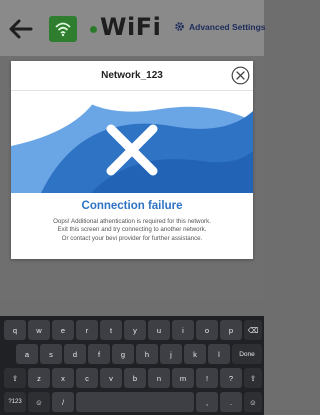 This screenshot has width=320, height=415. What do you see at coordinates (51, 354) in the screenshot?
I see `key-s: s` at bounding box center [51, 354].